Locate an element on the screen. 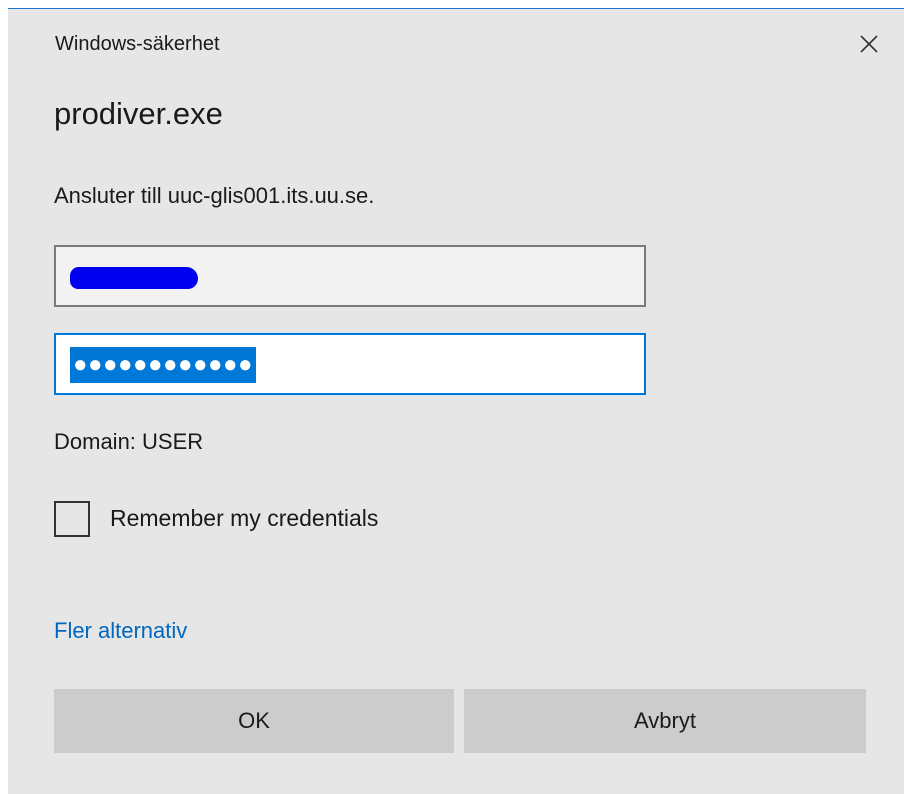 Image resolution: width=904 pixels, height=794 pixels. remember-credentials-checkbox is located at coordinates (72, 519).